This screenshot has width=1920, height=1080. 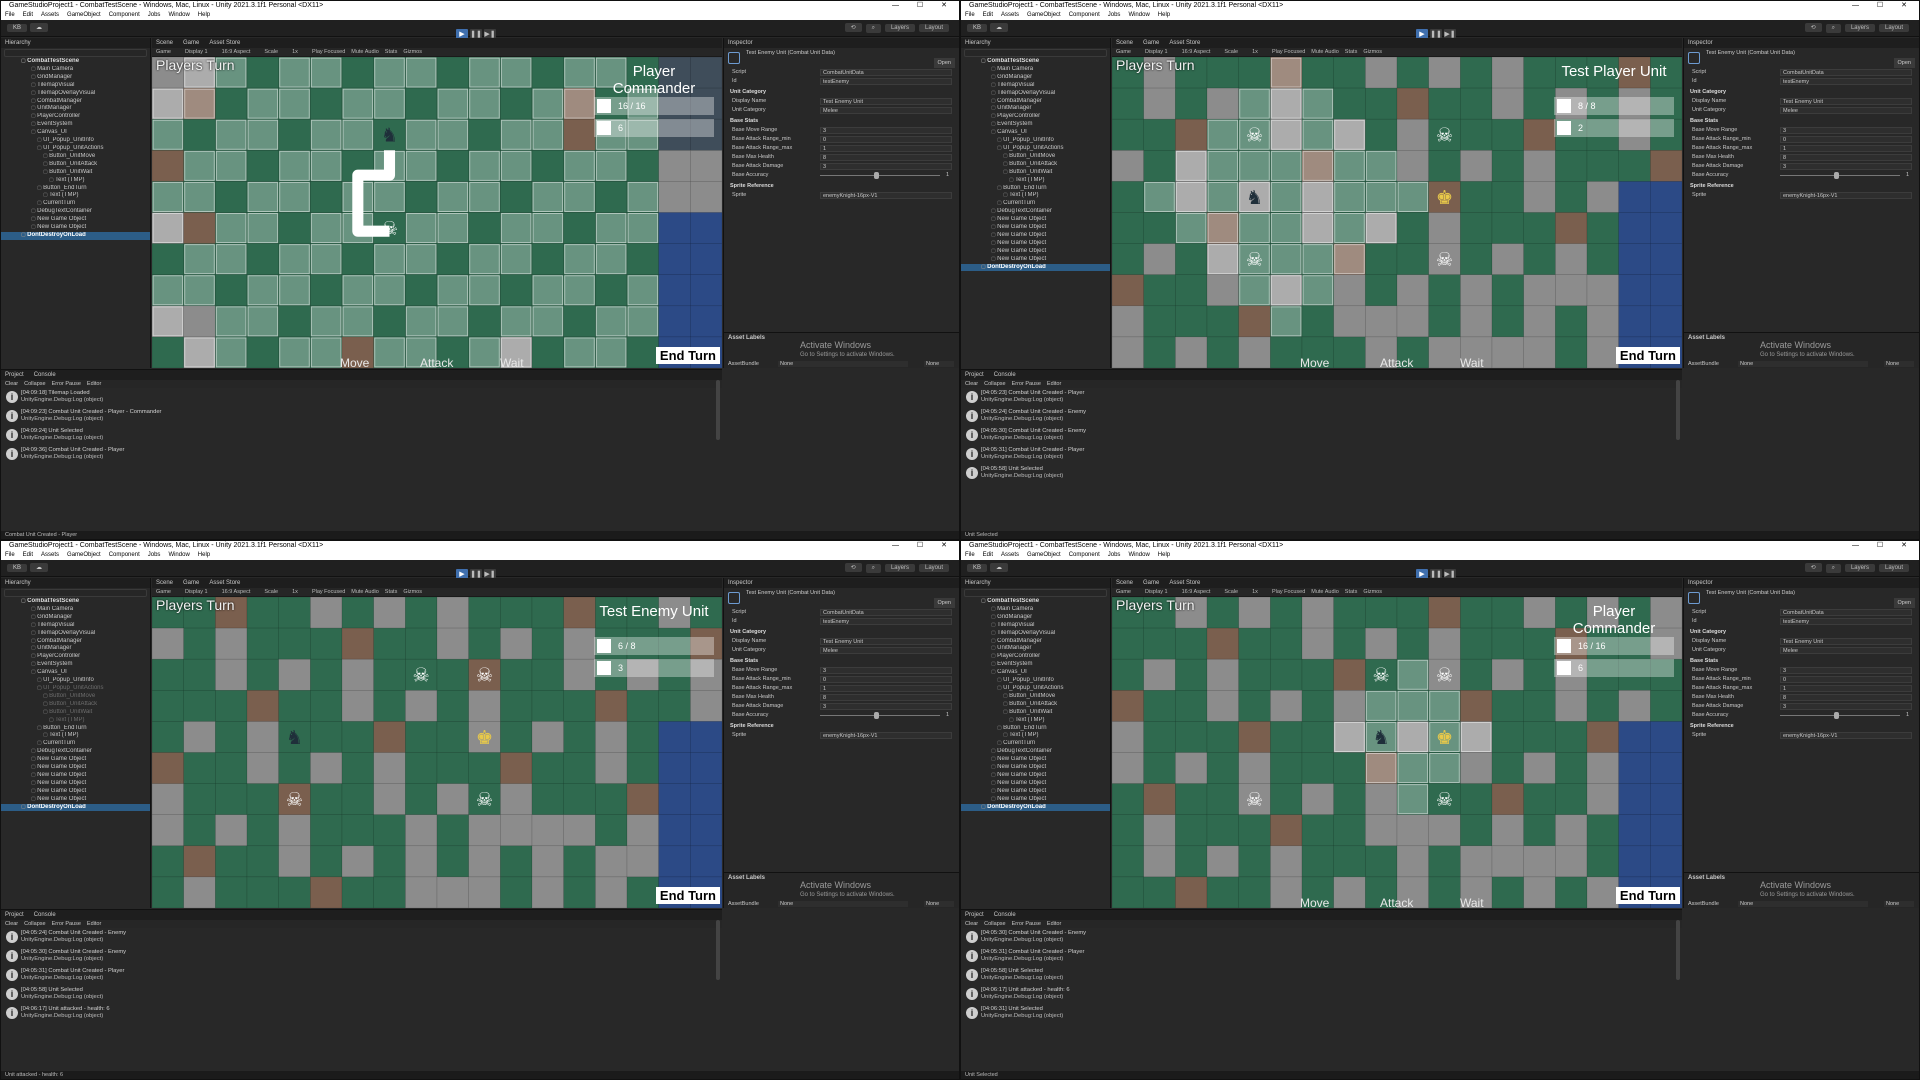 What do you see at coordinates (1035, 618) in the screenshot?
I see `hierarchy-item: GridManager` at bounding box center [1035, 618].